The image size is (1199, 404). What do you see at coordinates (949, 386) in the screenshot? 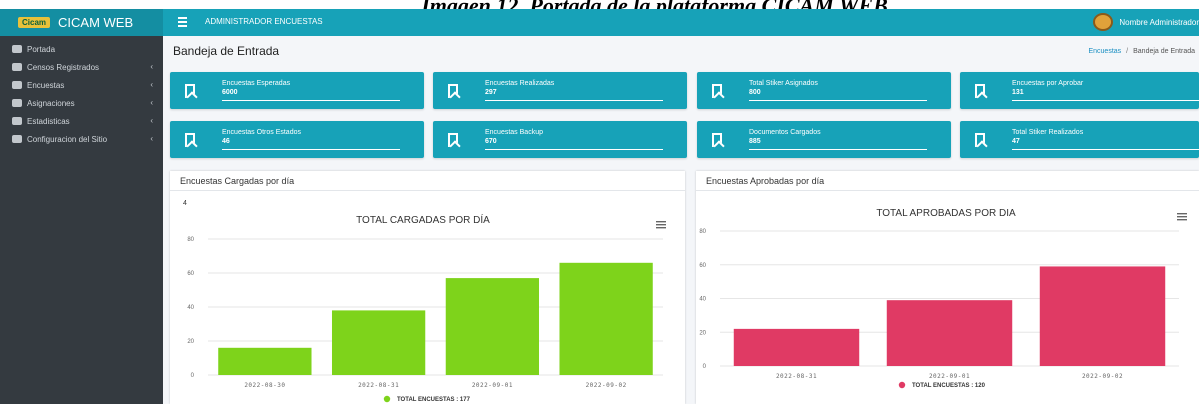
I see `legend-label: TOTAL ENCUESTAS : 120` at bounding box center [949, 386].